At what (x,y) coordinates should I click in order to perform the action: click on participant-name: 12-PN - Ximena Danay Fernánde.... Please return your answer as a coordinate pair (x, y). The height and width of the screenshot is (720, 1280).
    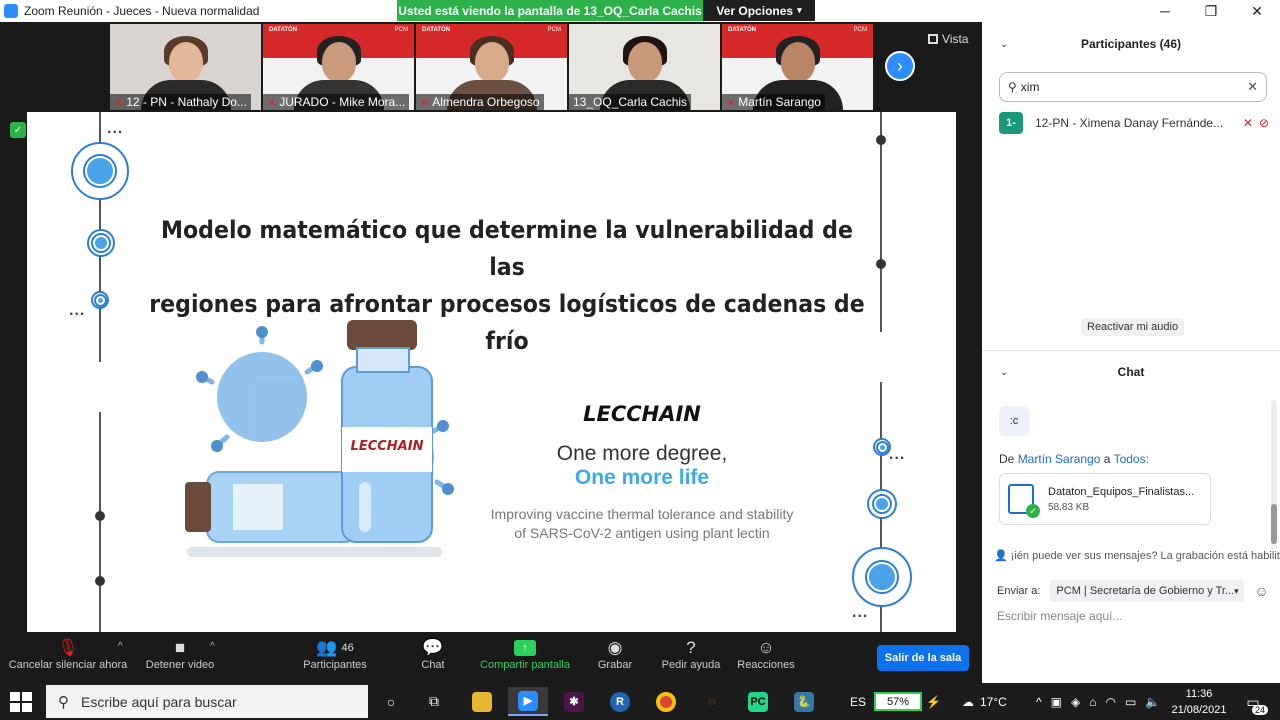
    Looking at the image, I should click on (1129, 123).